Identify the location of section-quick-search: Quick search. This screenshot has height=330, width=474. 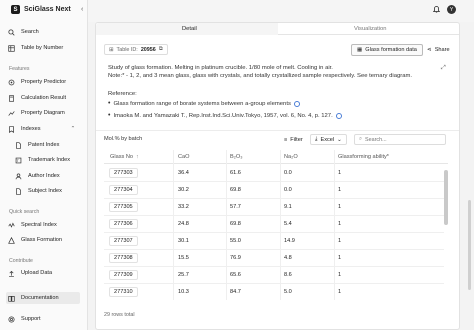
(24, 212).